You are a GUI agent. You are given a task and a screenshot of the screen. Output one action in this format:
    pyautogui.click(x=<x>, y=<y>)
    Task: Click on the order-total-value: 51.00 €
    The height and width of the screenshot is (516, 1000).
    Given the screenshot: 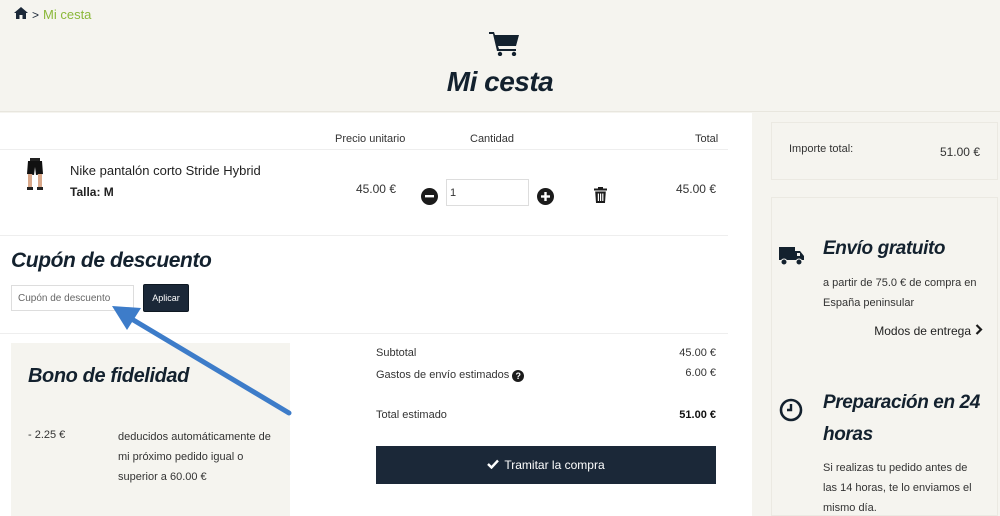 What is the action you would take?
    pyautogui.click(x=959, y=152)
    